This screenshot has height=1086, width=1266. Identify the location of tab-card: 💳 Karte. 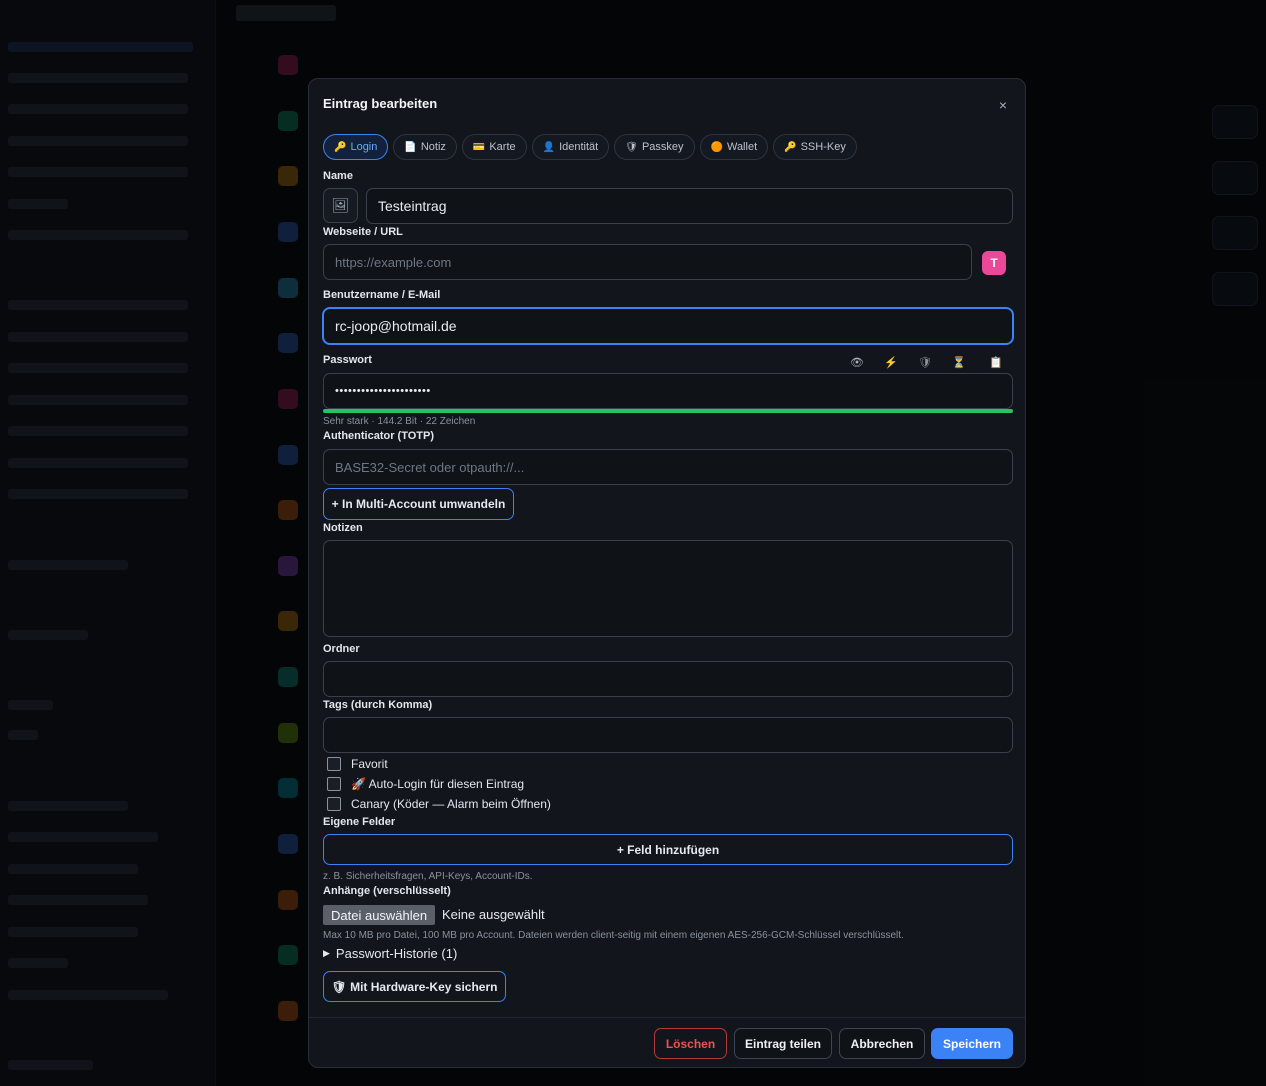
(494, 147).